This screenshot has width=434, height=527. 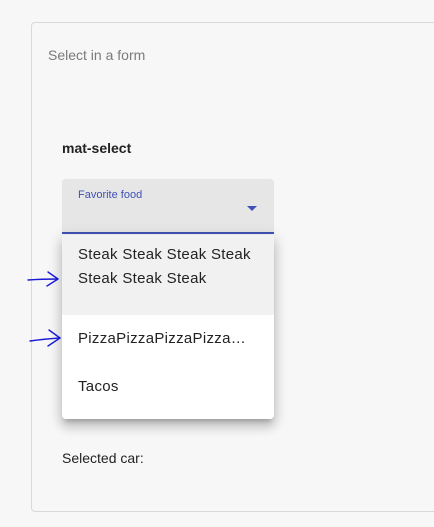 I want to click on favorite-food-label: Favorite food, so click(x=110, y=195).